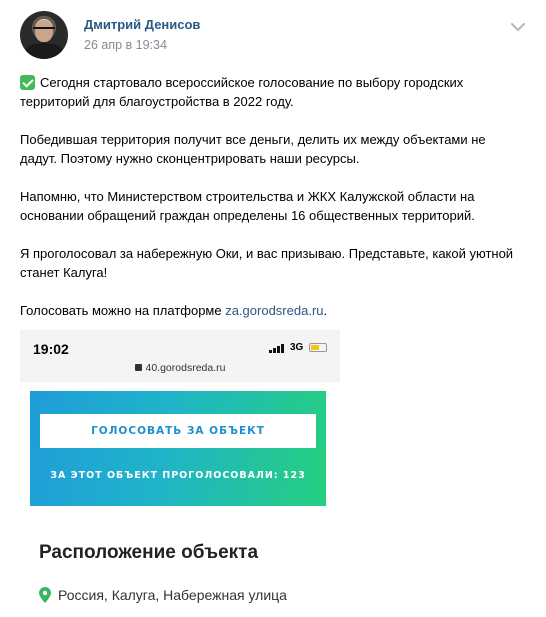 This screenshot has height=617, width=546. What do you see at coordinates (276, 348) in the screenshot?
I see `signal-icon` at bounding box center [276, 348].